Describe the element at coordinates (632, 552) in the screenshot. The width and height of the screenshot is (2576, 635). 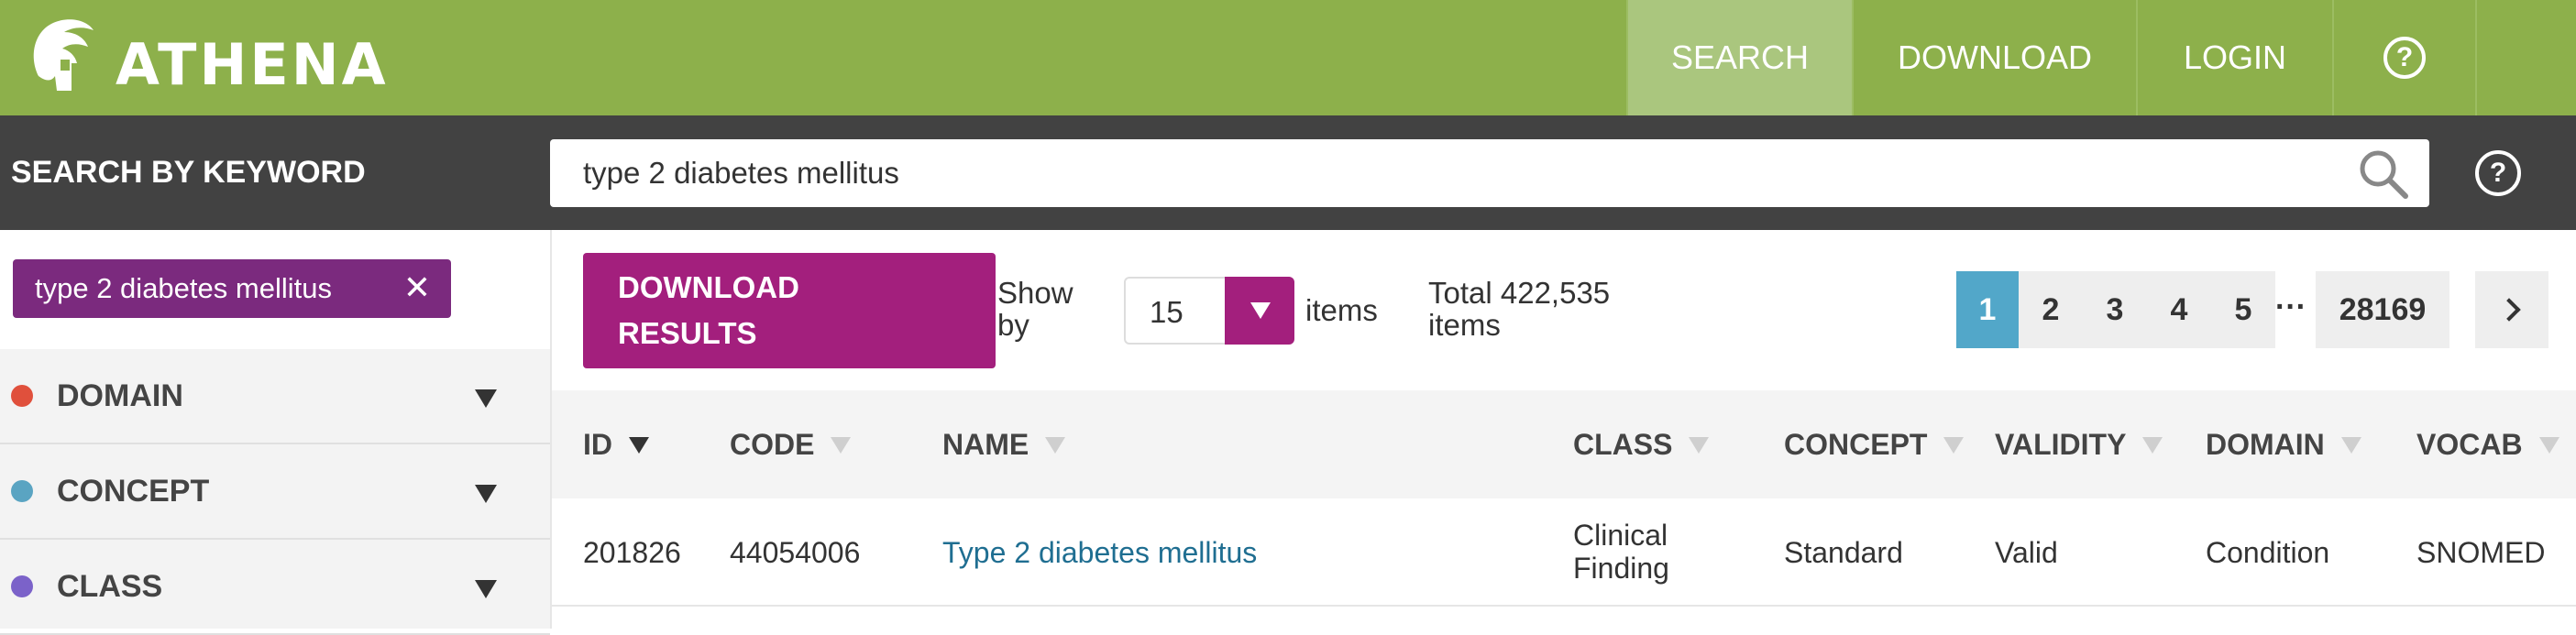
I see `cell-id: 201826` at that location.